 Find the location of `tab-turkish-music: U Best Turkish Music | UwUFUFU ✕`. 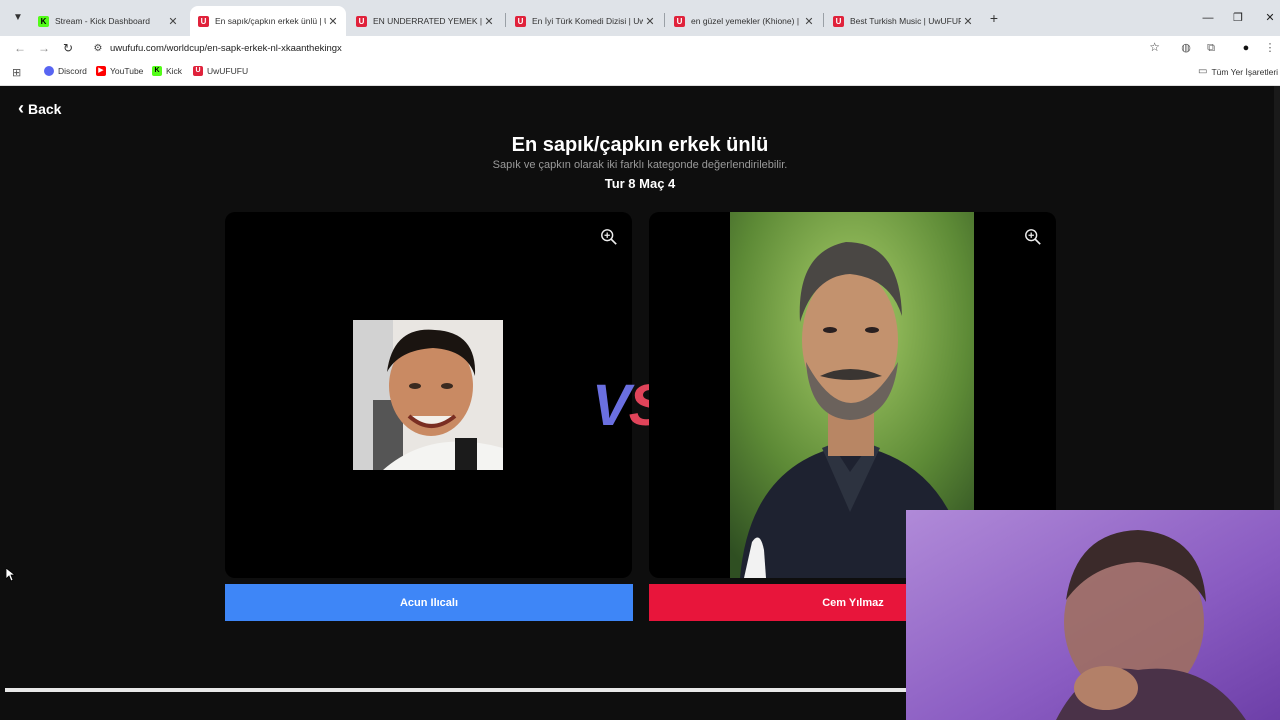

tab-turkish-music: U Best Turkish Music | UwUFUFU ✕ is located at coordinates (903, 21).